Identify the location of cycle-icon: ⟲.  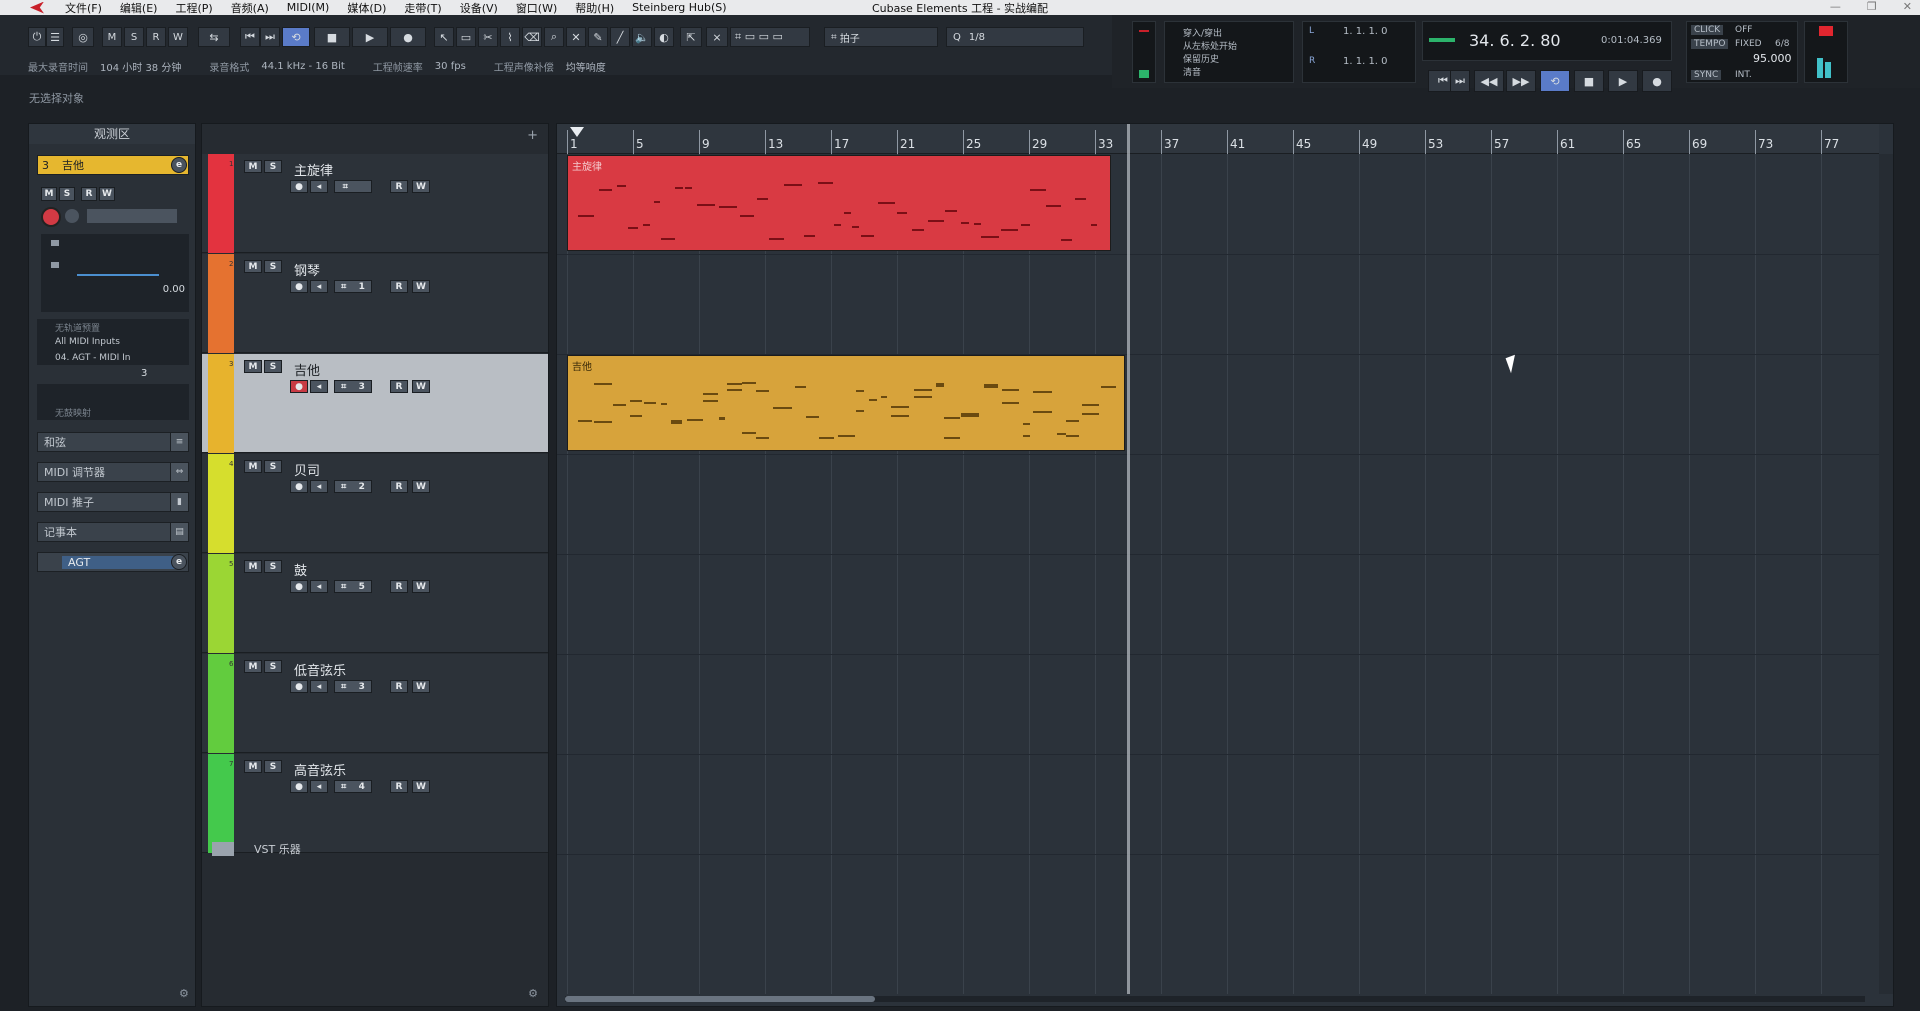
(296, 37).